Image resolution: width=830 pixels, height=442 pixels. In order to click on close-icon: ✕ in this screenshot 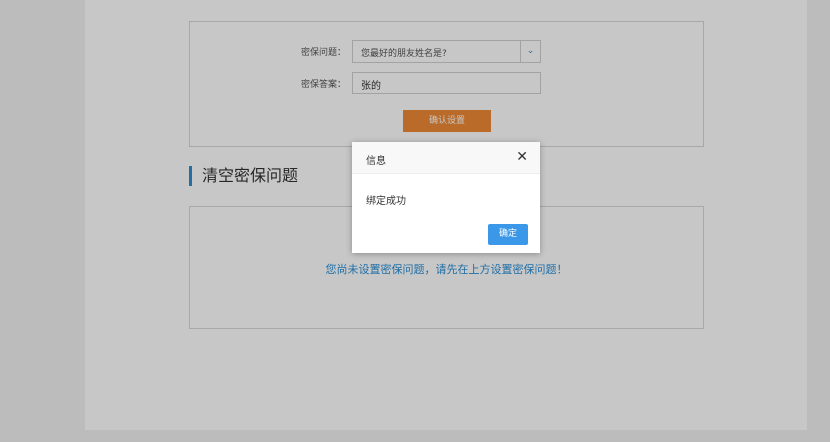, I will do `click(522, 157)`.